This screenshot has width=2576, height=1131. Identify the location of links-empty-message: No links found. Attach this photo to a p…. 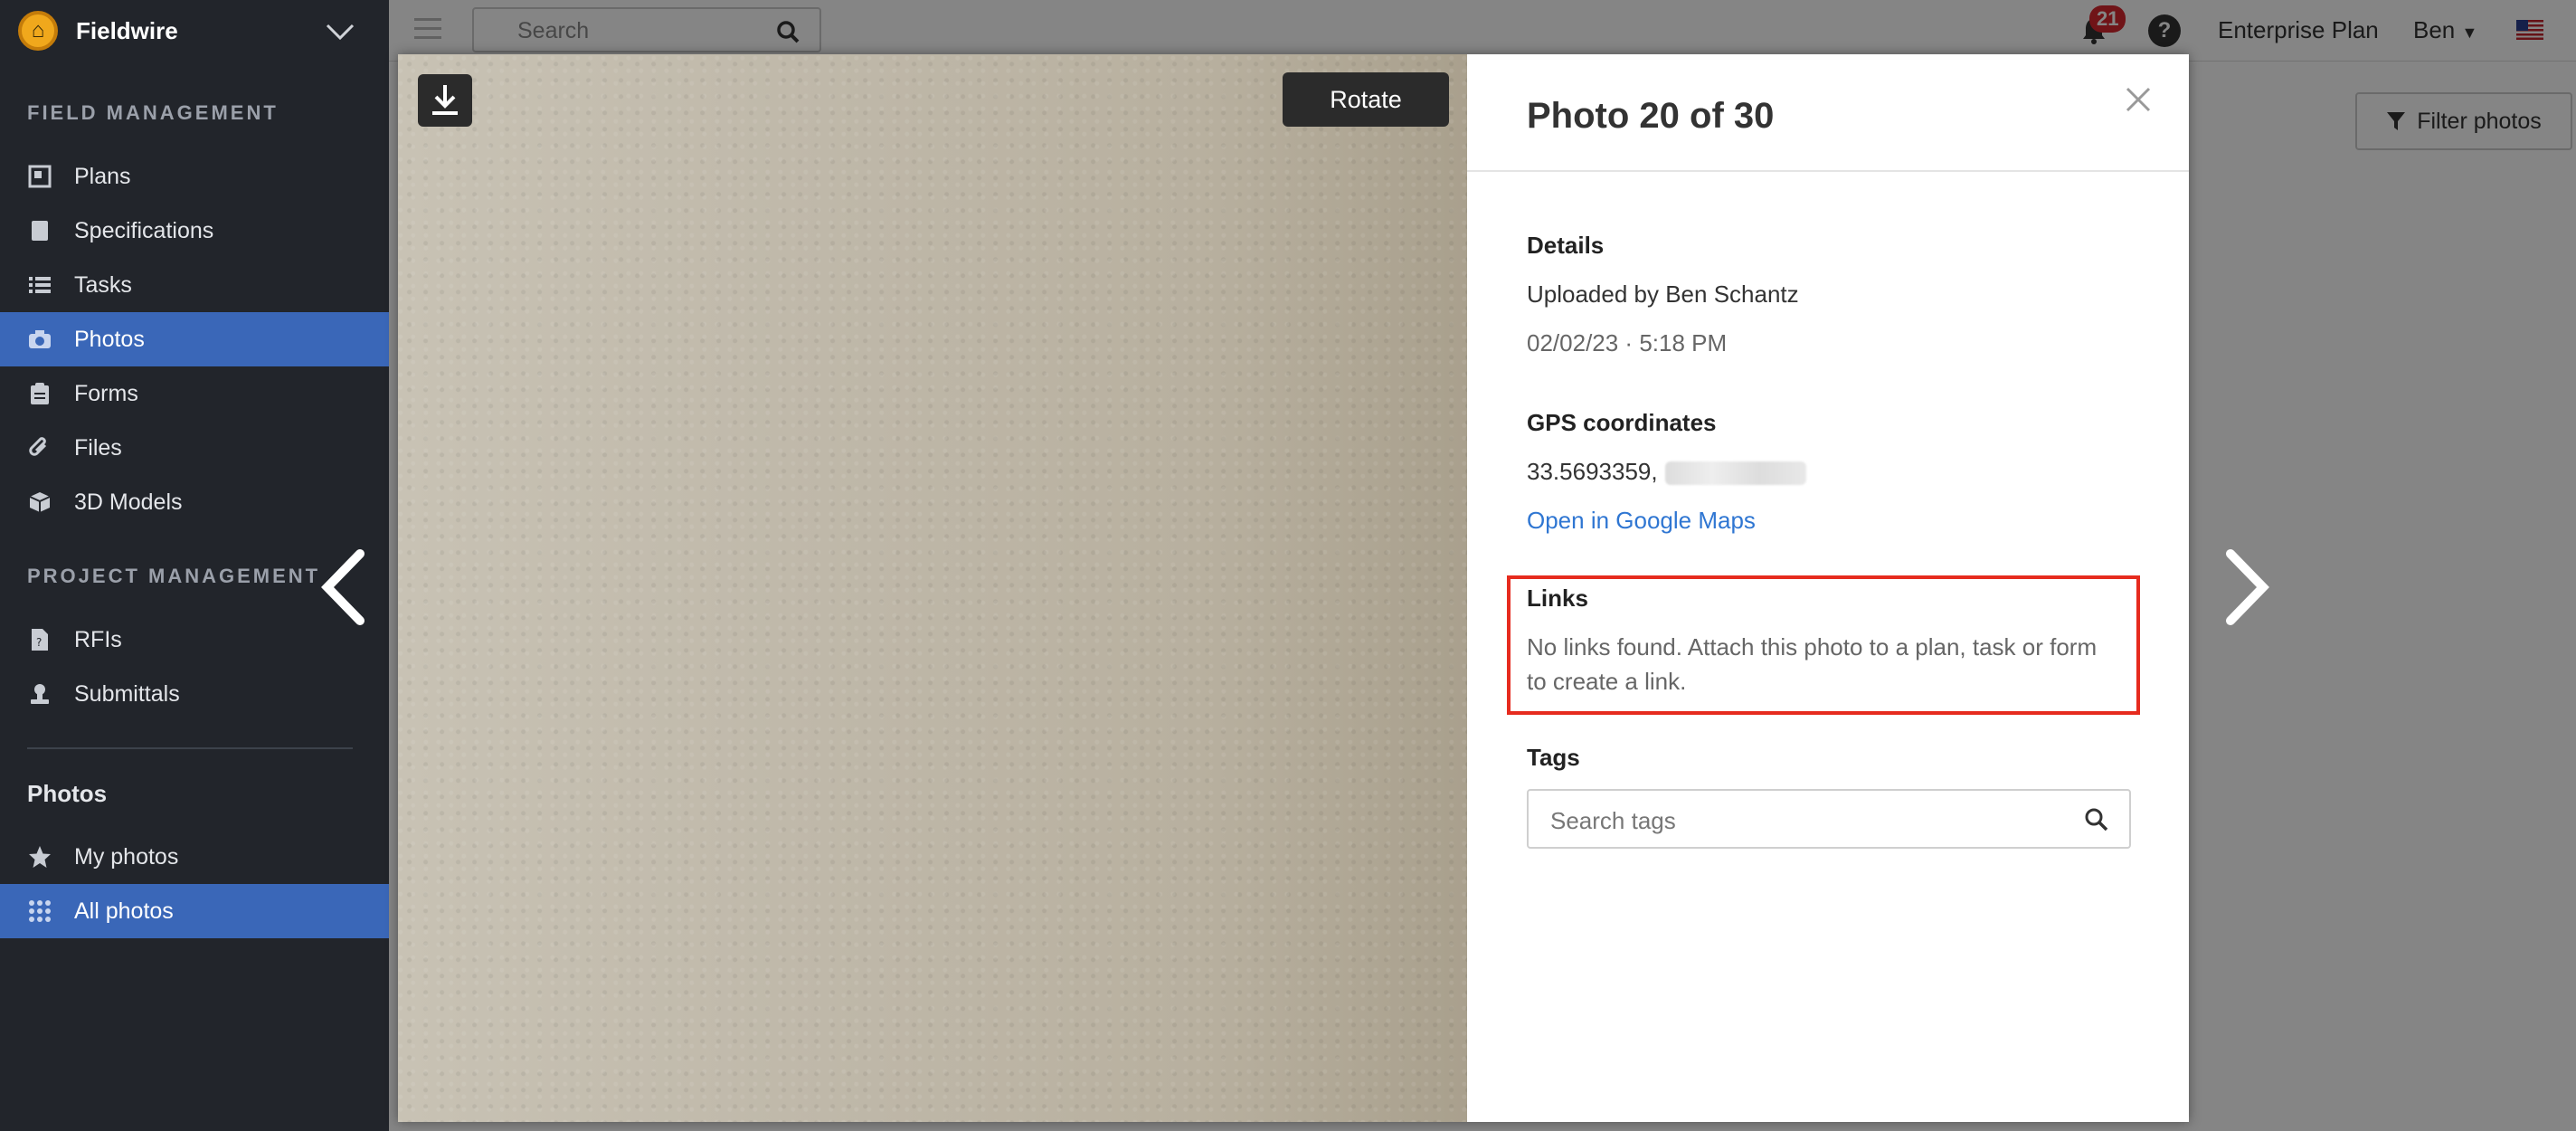
(1812, 664).